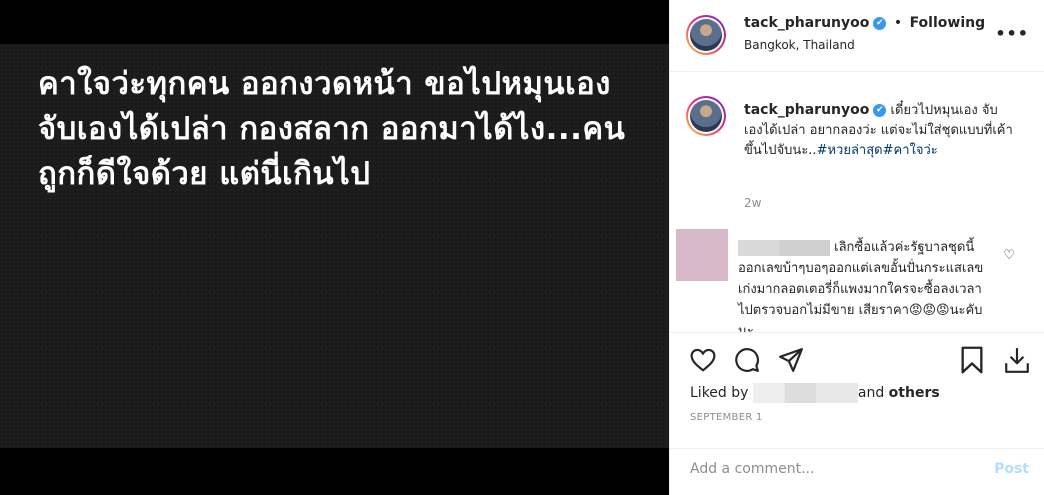  What do you see at coordinates (747, 360) in the screenshot?
I see `comment-icon` at bounding box center [747, 360].